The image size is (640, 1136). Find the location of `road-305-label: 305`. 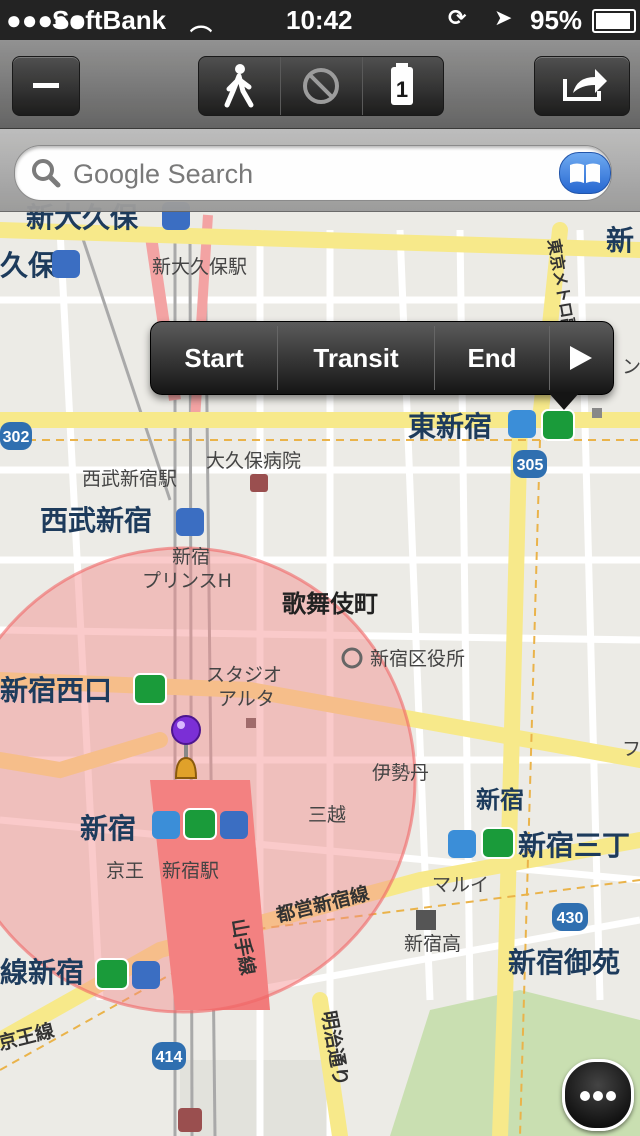

road-305-label: 305 is located at coordinates (530, 465).